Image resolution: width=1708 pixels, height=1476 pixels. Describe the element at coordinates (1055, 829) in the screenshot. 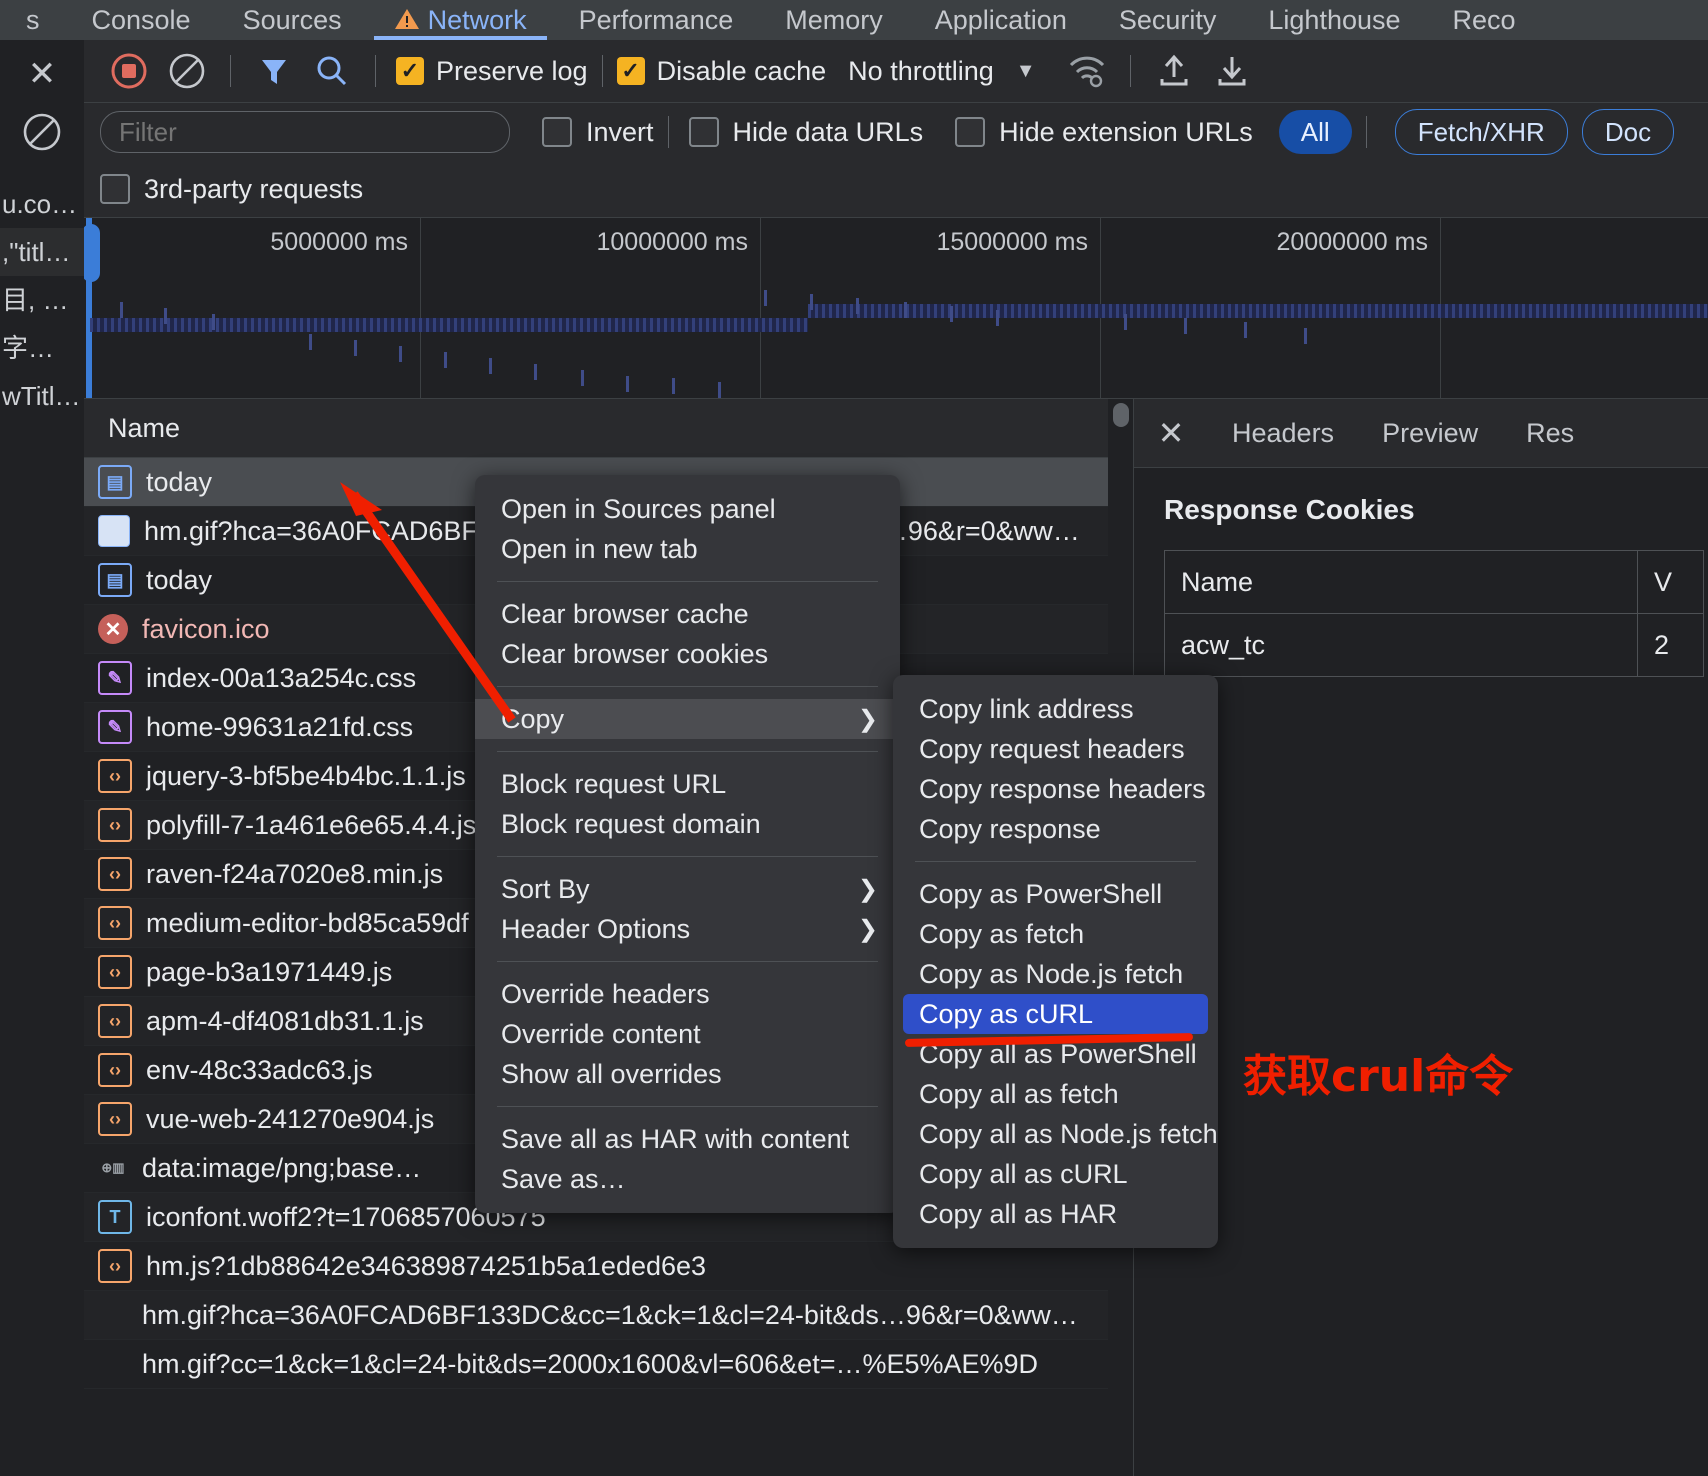

I see `menu-item-copy-response: Copy response` at that location.